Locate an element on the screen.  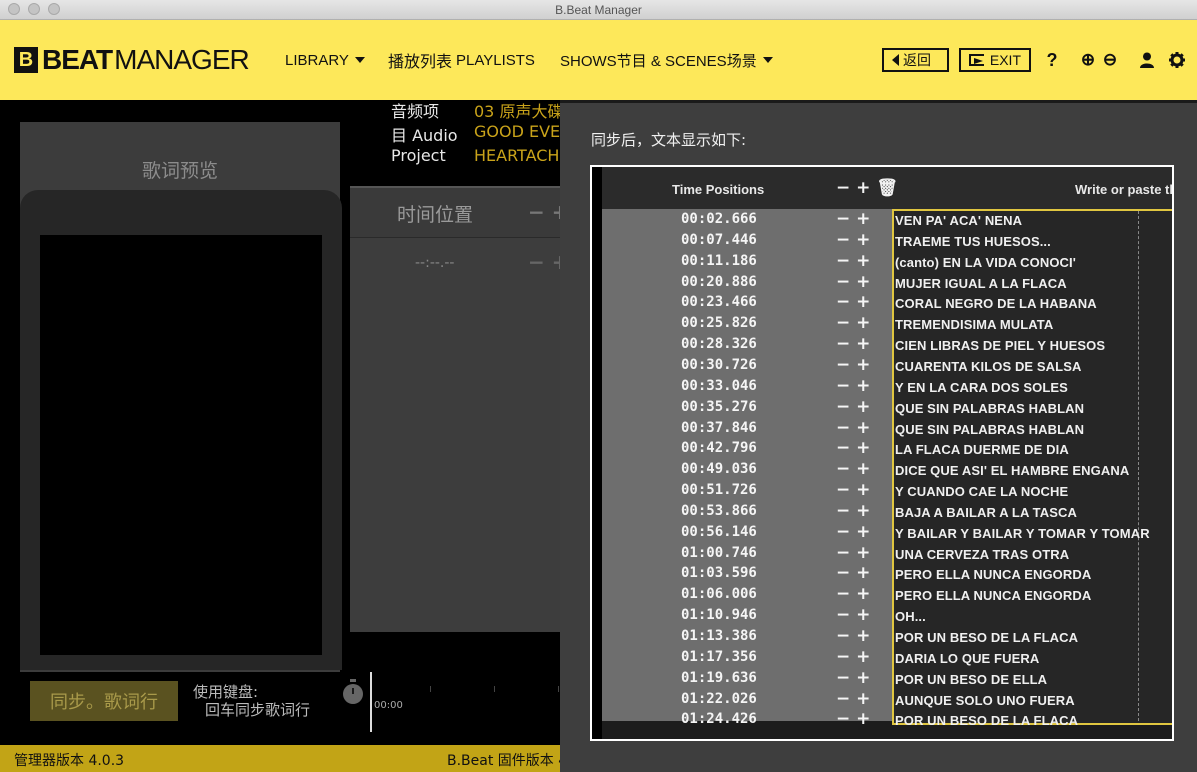
time-position: 00:56.146 is located at coordinates (719, 531).